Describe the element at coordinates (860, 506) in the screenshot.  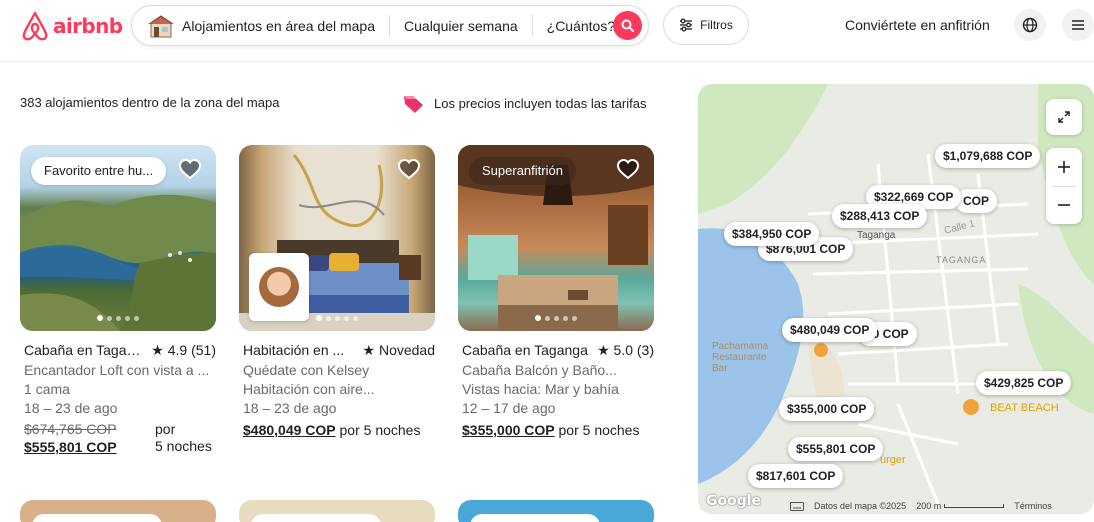
I see `map-data-credit: Datos del mapa ©2025` at that location.